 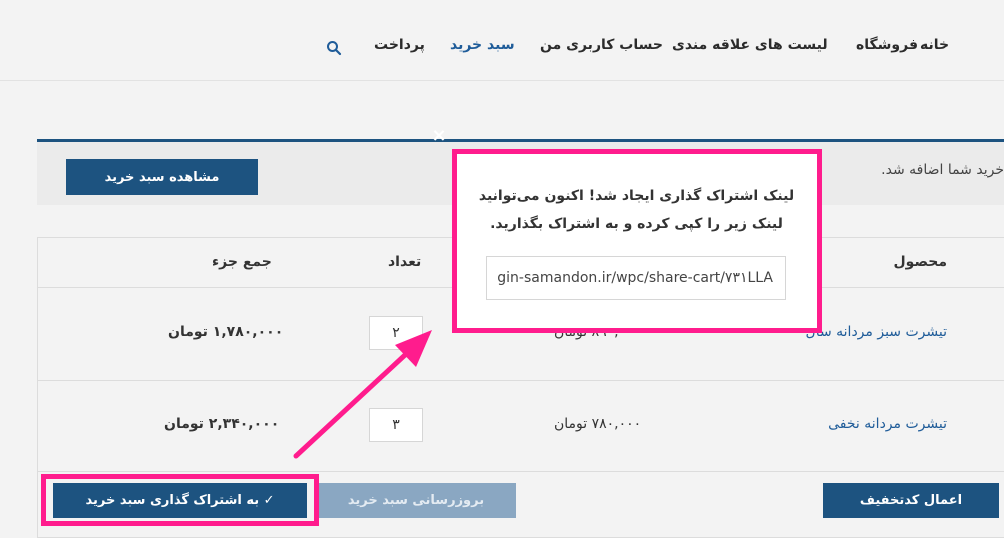 What do you see at coordinates (162, 177) in the screenshot?
I see `view-cart-button: مشاهده سبد خرید` at bounding box center [162, 177].